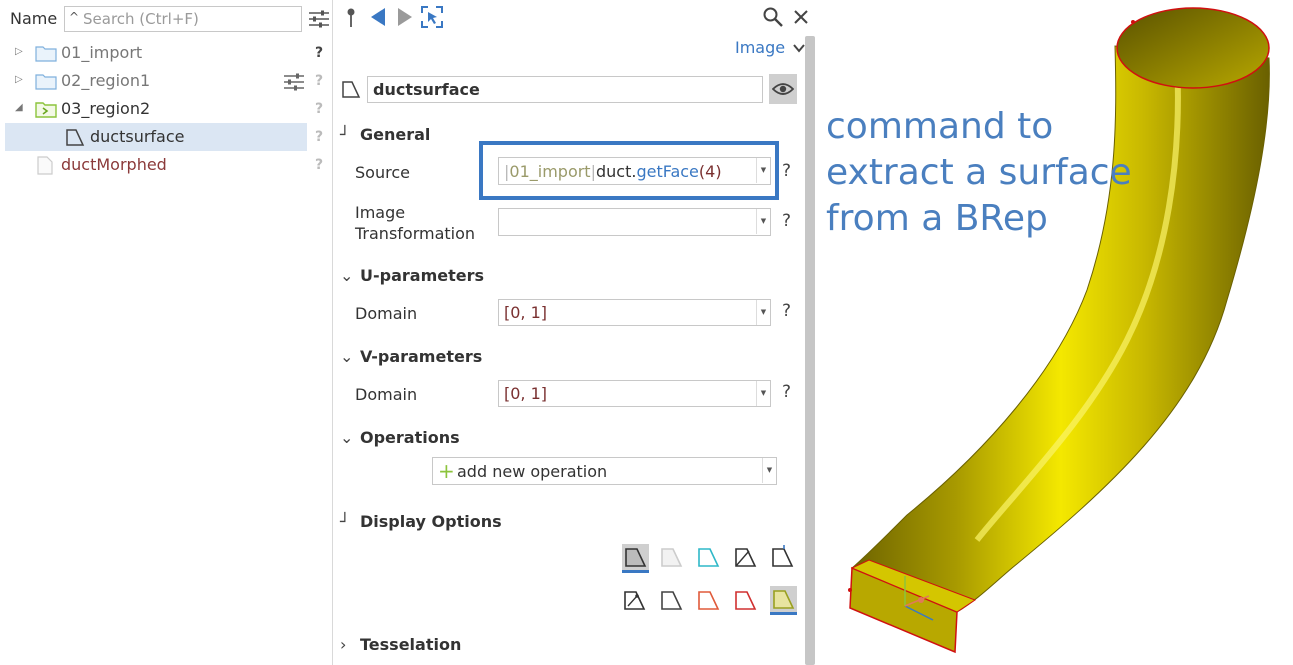 This screenshot has width=1293, height=665. Describe the element at coordinates (102, 52) in the screenshot. I see `tree-item-label: 01_import` at that location.